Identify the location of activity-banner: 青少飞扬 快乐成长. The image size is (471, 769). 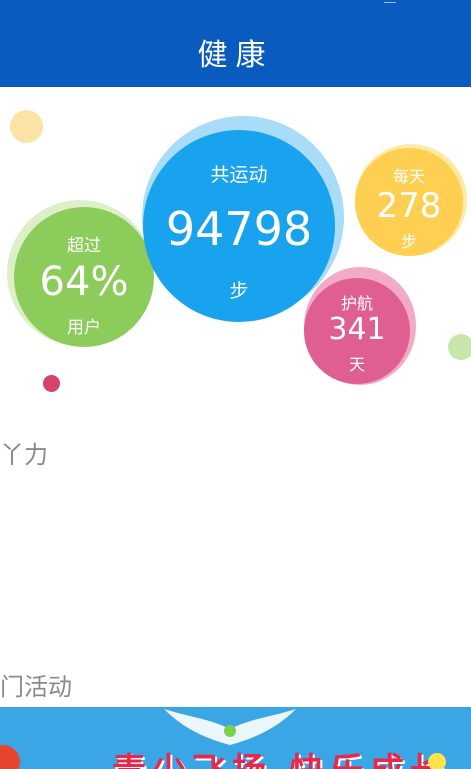
(235, 738).